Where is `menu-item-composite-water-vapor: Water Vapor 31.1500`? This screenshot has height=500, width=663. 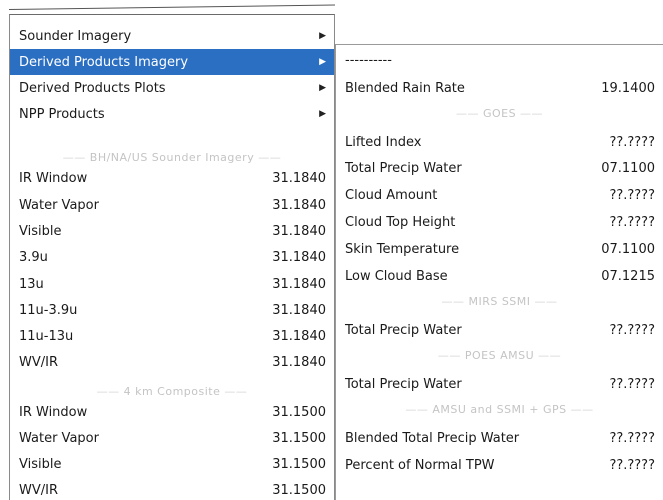
menu-item-composite-water-vapor: Water Vapor 31.1500 is located at coordinates (172, 438).